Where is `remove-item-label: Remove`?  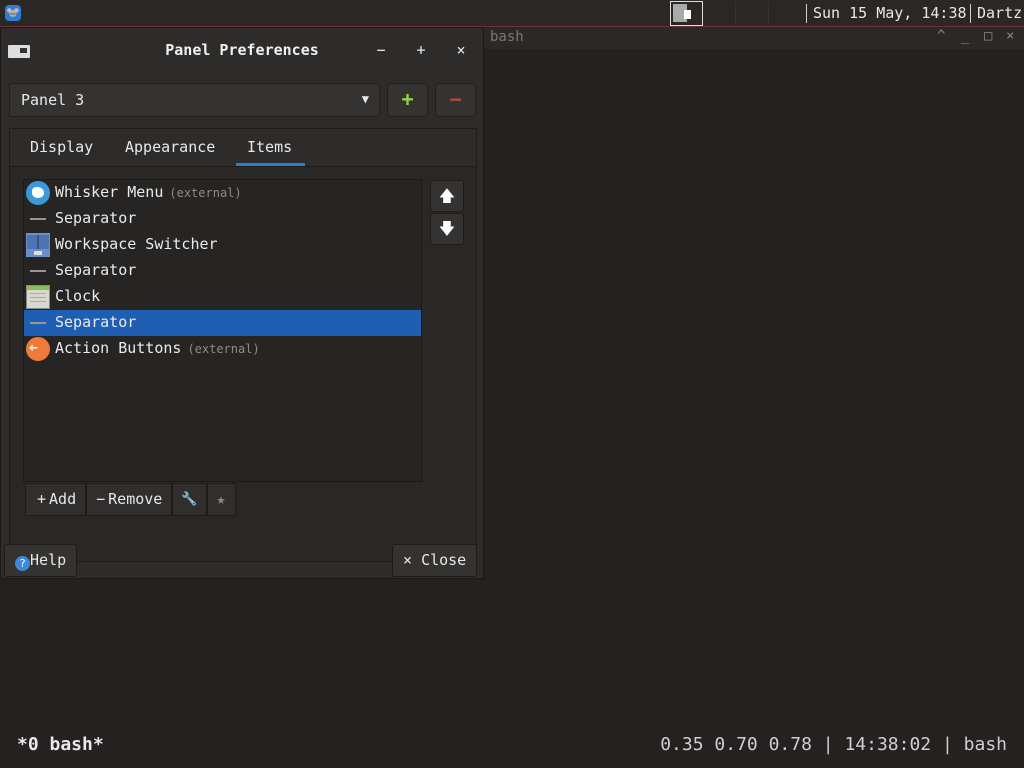
remove-item-label: Remove is located at coordinates (135, 499).